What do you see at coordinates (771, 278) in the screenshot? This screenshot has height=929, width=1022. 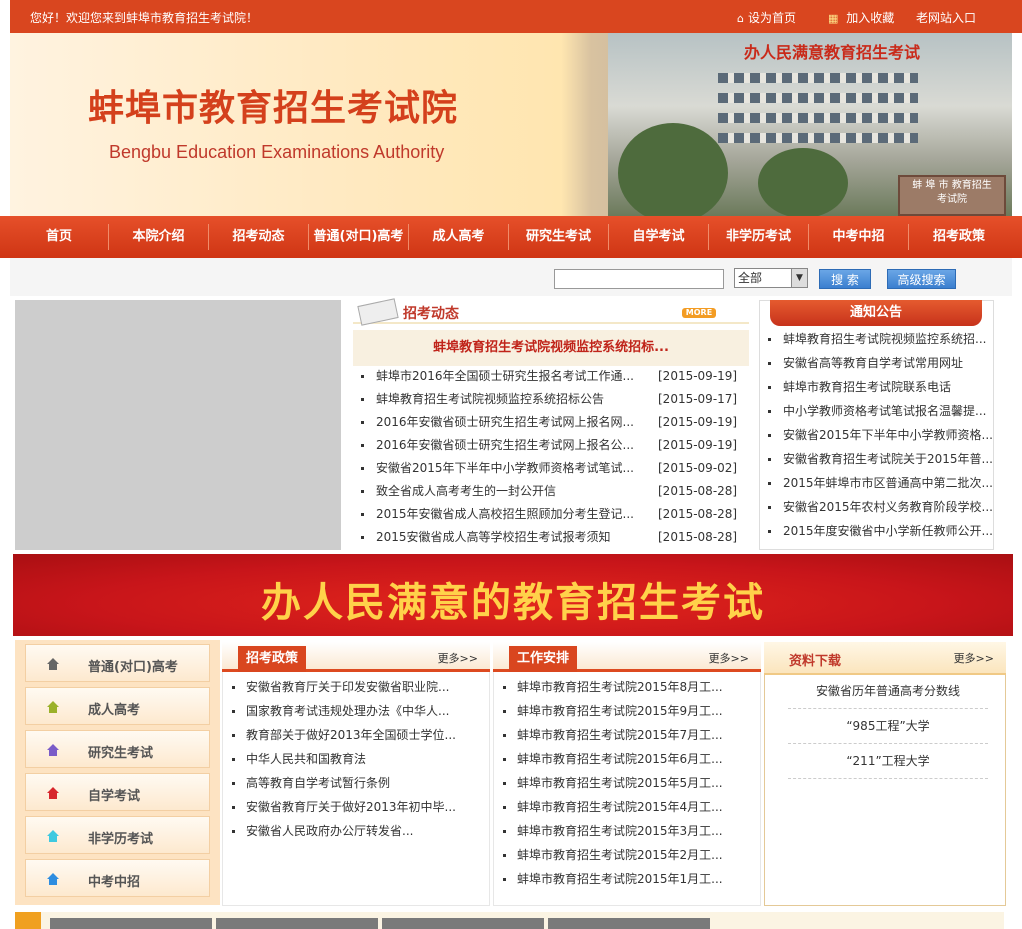 I see `search-scope-select: 全部 ▼` at bounding box center [771, 278].